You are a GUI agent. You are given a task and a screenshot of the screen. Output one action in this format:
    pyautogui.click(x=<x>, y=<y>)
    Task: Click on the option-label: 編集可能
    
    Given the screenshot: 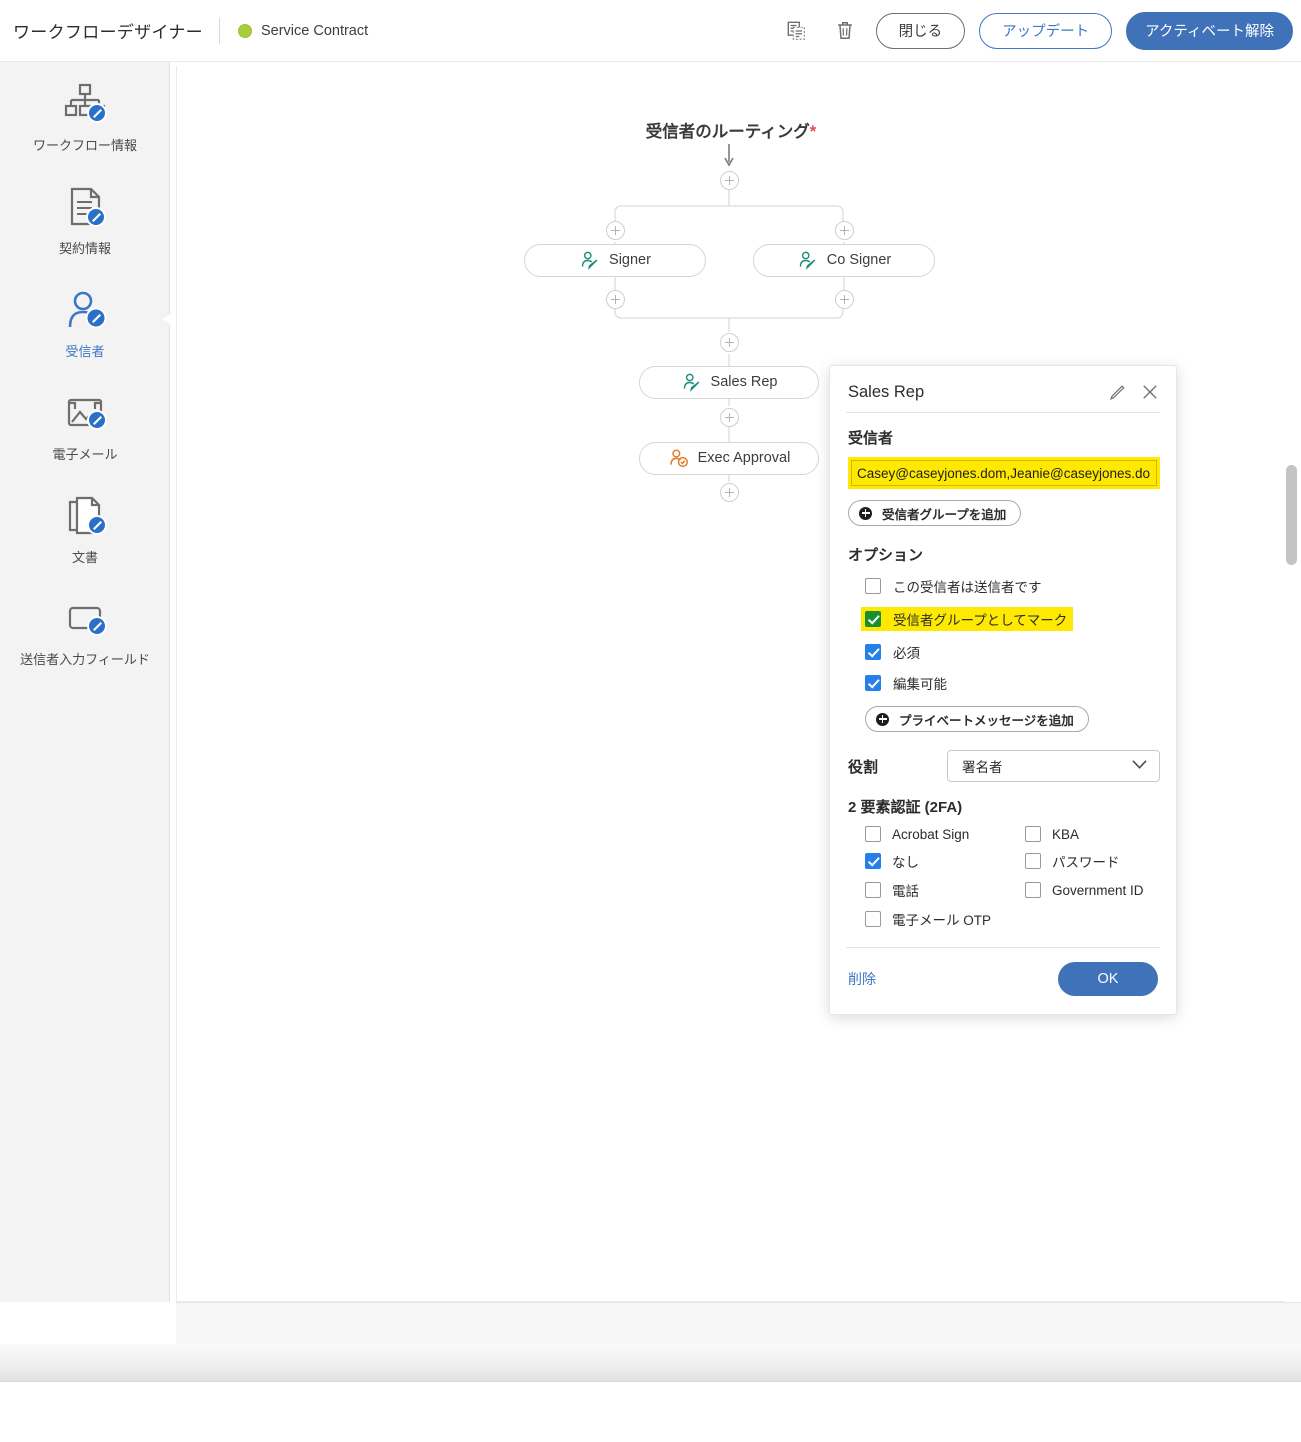 What is the action you would take?
    pyautogui.click(x=920, y=684)
    